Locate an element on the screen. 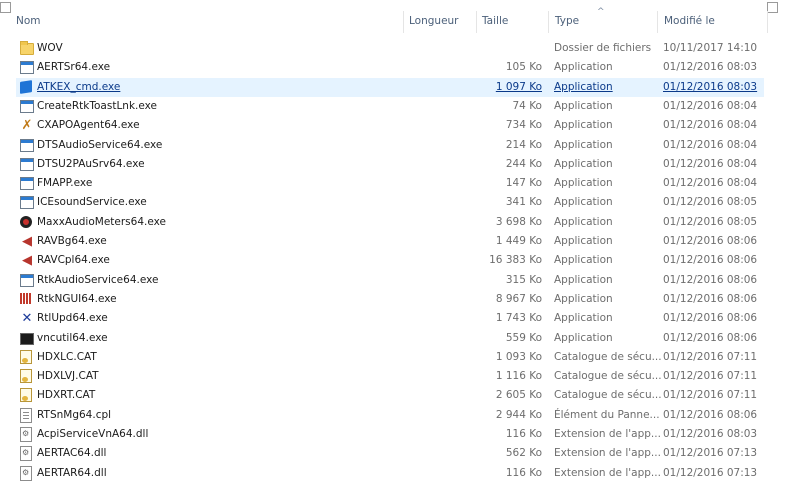 Image resolution: width=800 pixels, height=483 pixels. gauge-icon is located at coordinates (26, 221).